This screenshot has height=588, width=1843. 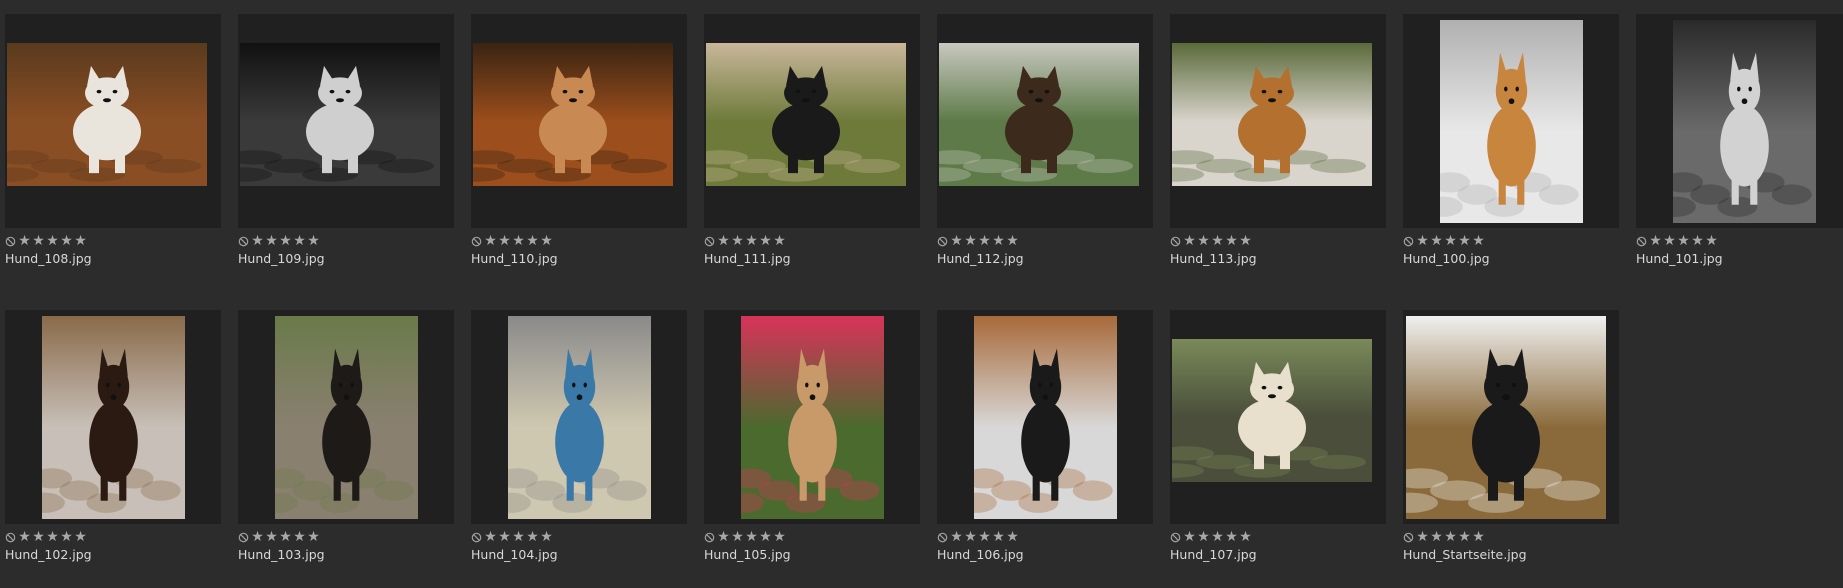 I want to click on thumbnail-cell: ★ ★ ★ ★ ★ Hund_104.jpg, so click(x=582, y=434).